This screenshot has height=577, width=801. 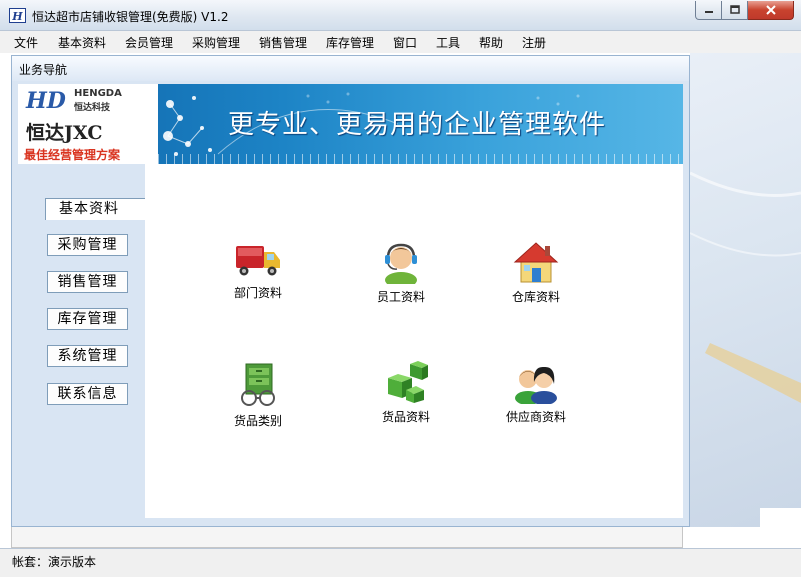 I want to click on menu-member: 会员管理, so click(x=149, y=42).